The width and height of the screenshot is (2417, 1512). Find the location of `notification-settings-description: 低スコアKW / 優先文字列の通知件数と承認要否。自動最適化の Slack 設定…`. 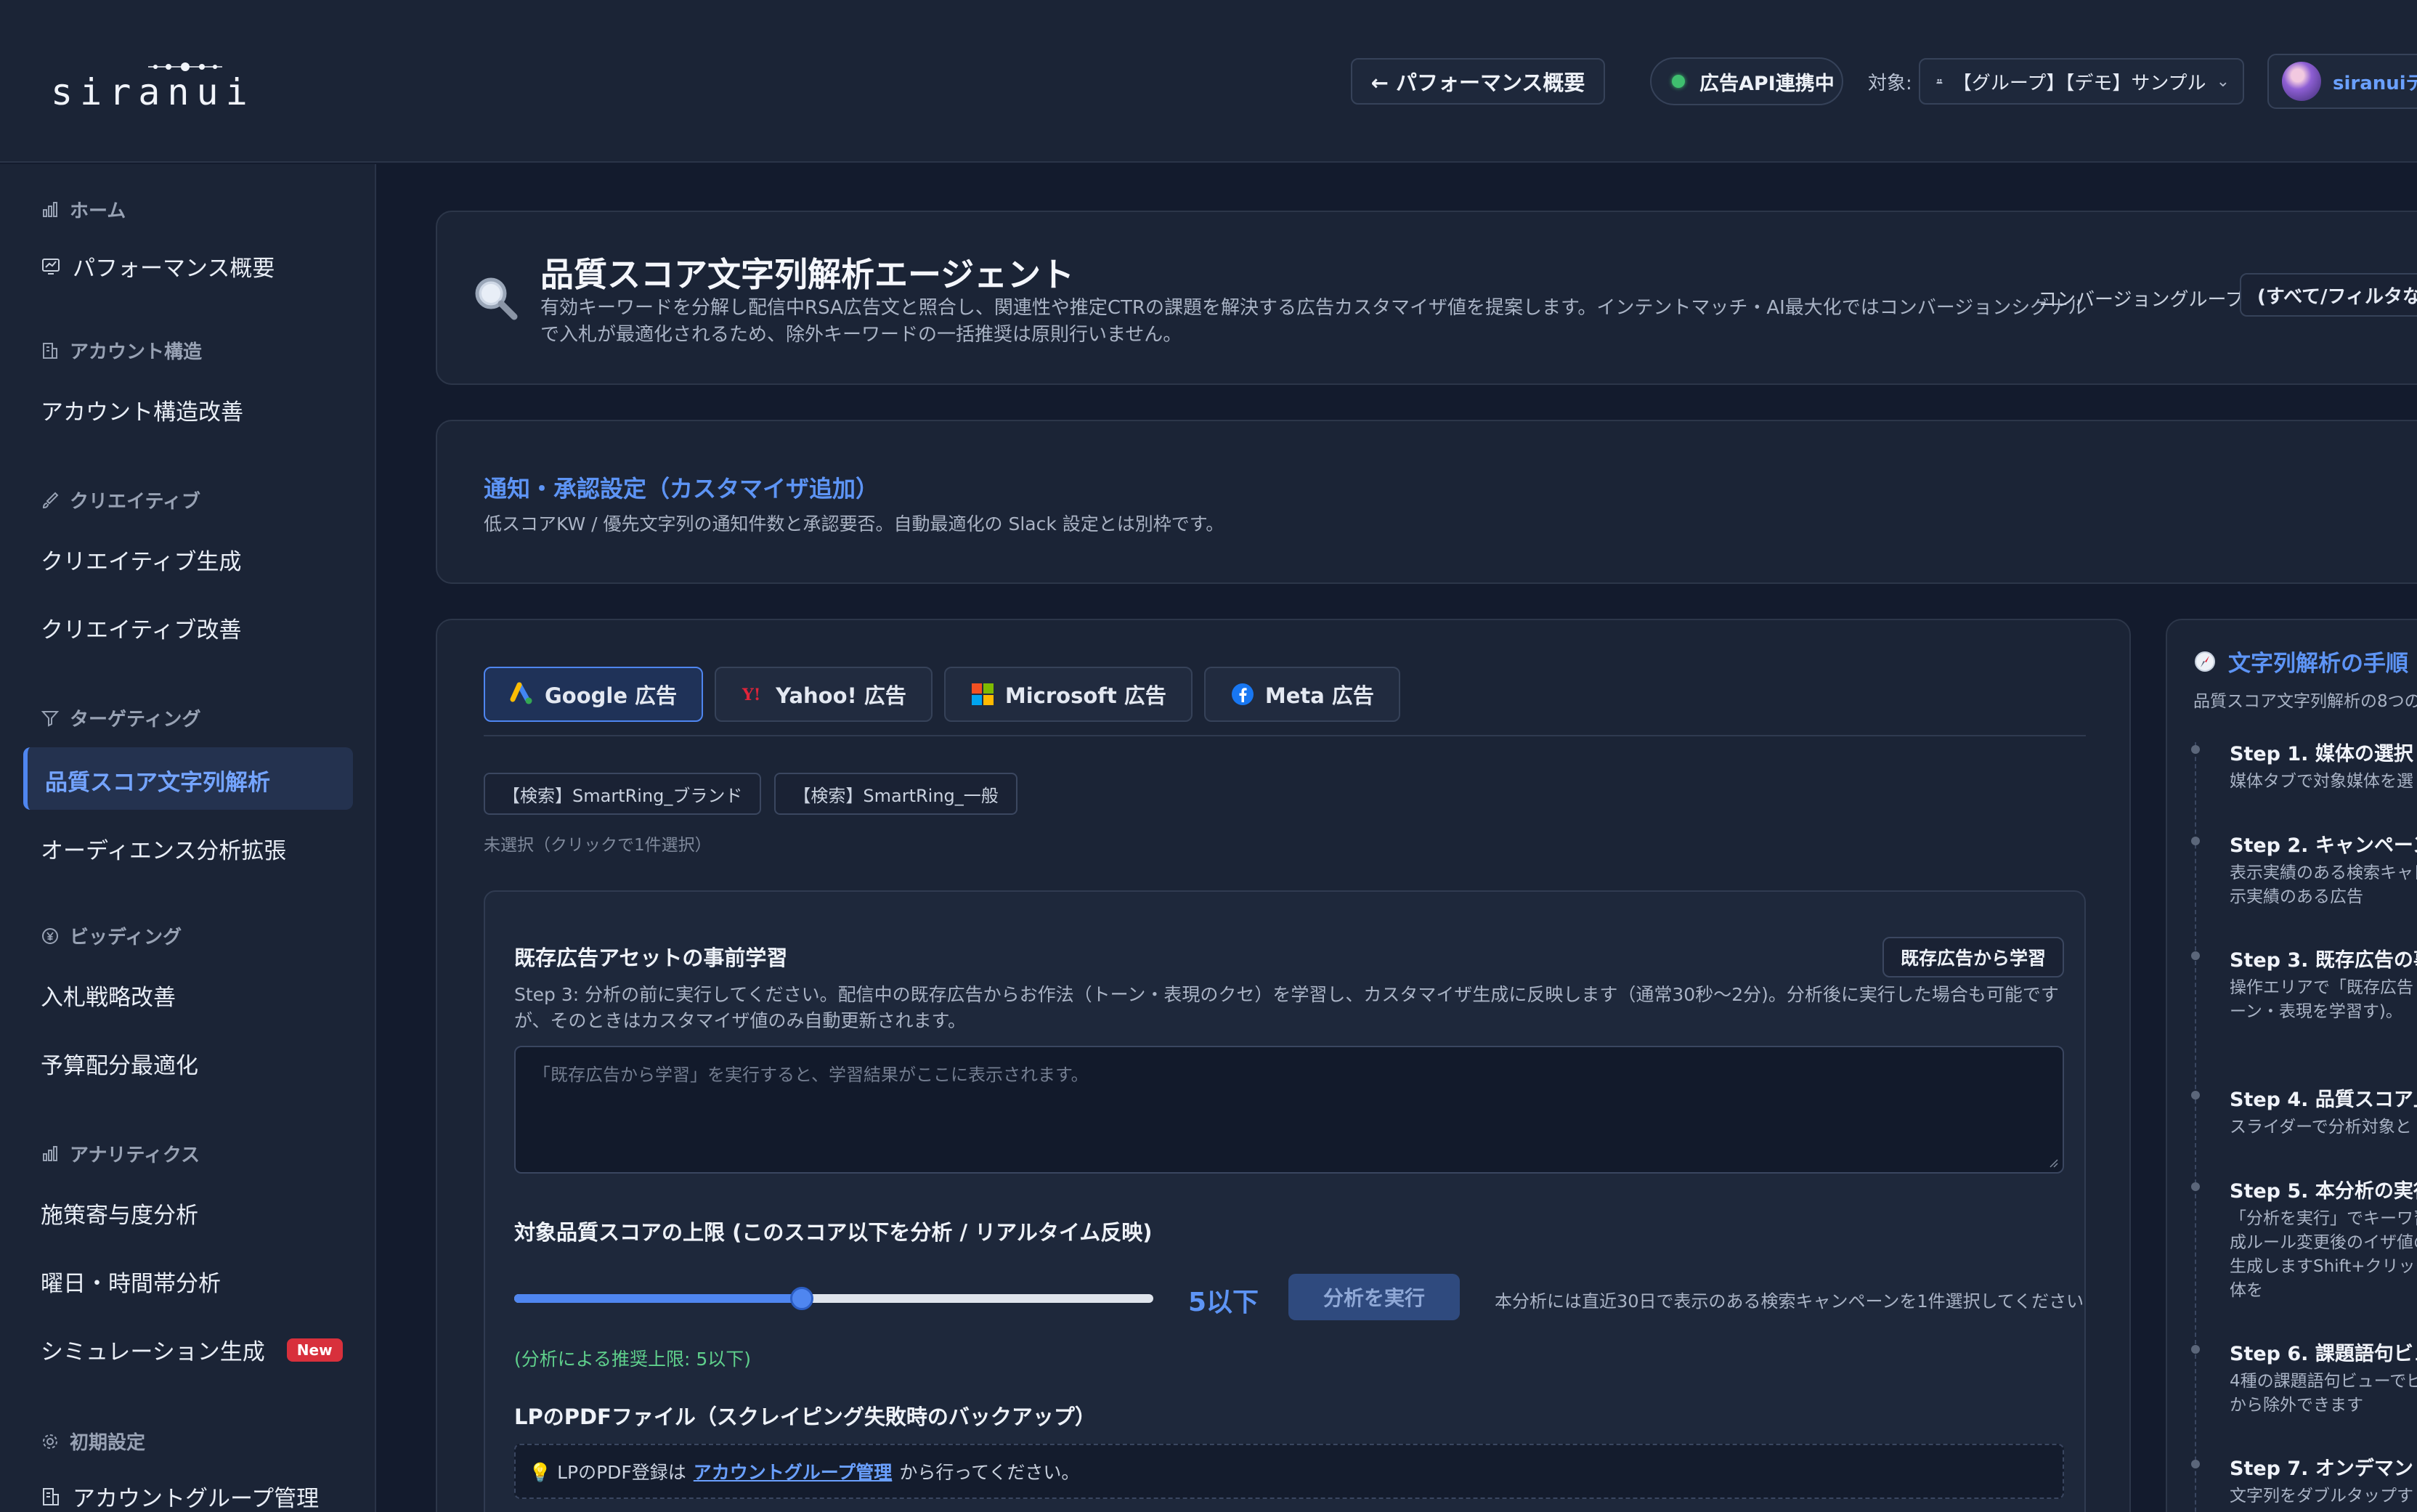

notification-settings-description: 低スコアKW / 優先文字列の通知件数と承認要否。自動最適化の Slack 設定… is located at coordinates (854, 524).